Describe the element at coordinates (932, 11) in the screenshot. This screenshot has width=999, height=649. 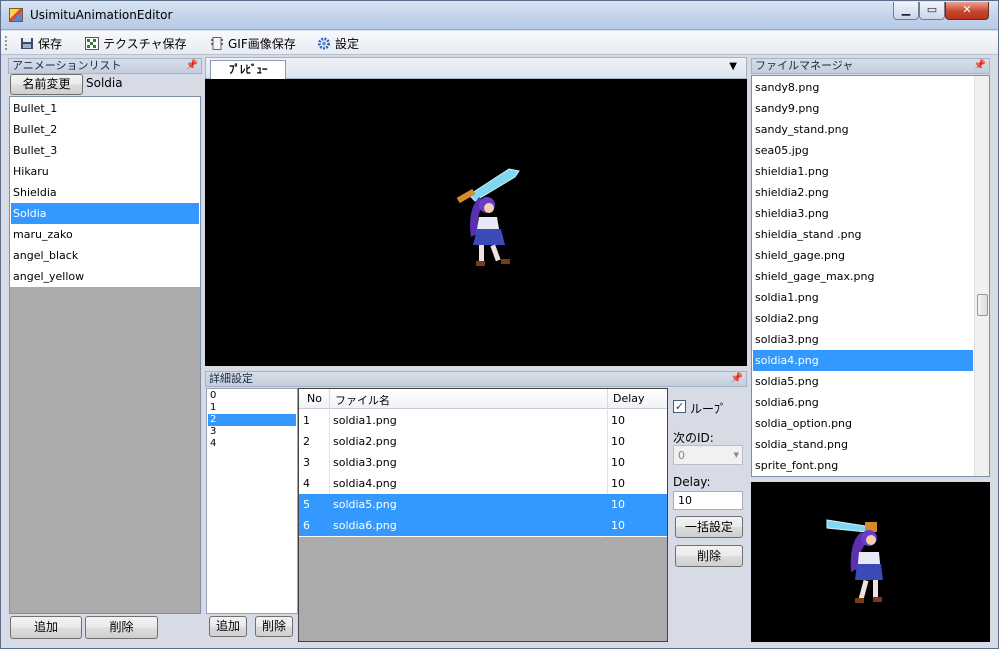
I see `maximize-button: ▭` at that location.